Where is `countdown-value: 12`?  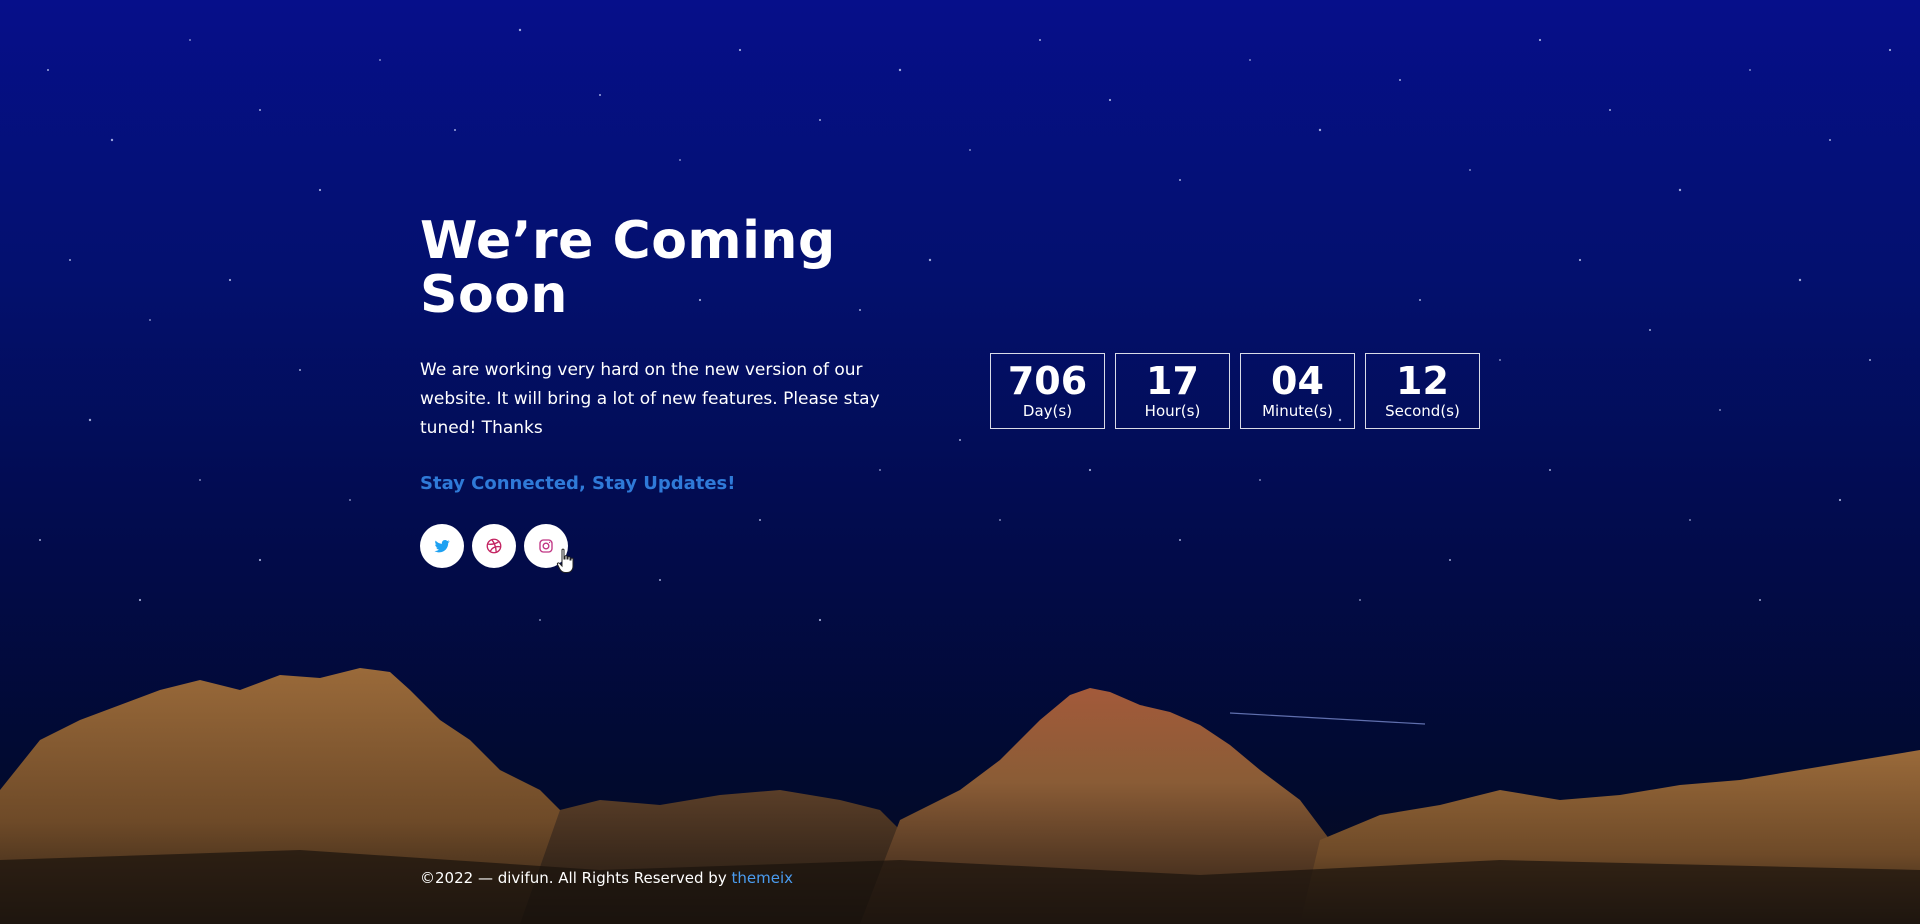
countdown-value: 12 is located at coordinates (1422, 381).